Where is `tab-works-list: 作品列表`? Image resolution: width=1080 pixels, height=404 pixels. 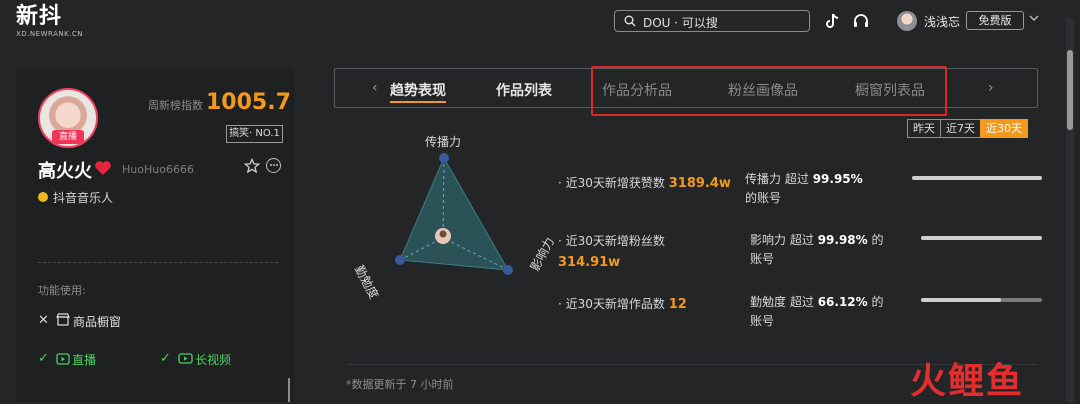 tab-works-list: 作品列表 is located at coordinates (524, 90).